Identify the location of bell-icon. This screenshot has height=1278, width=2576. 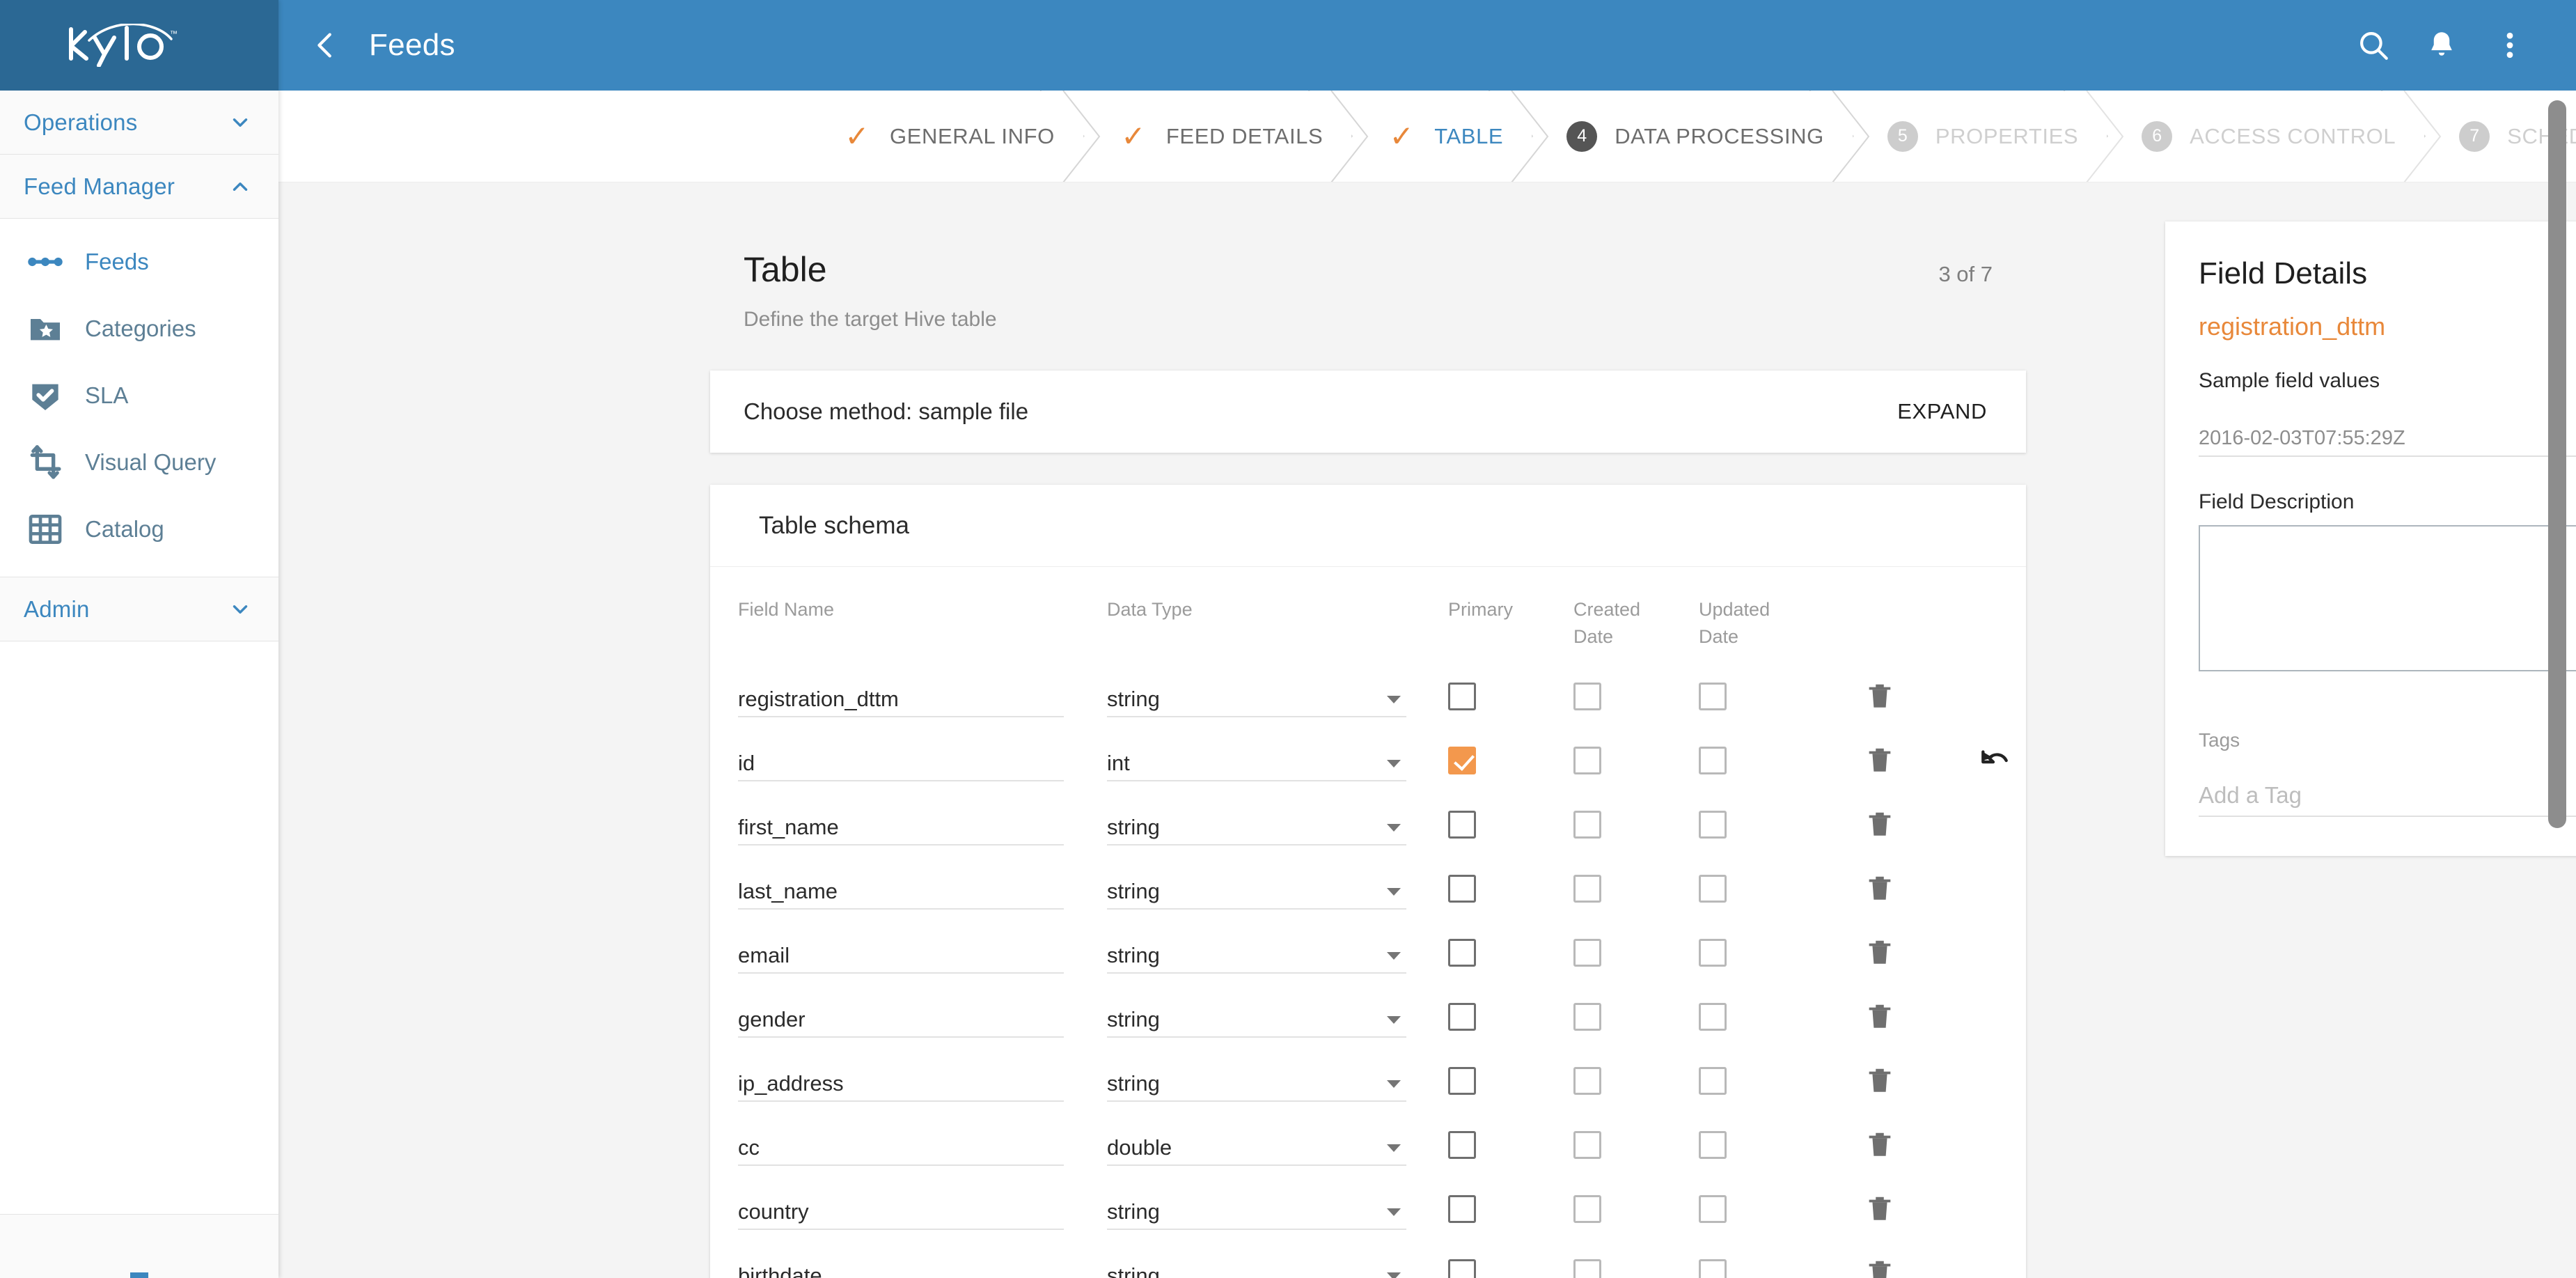
(2441, 45).